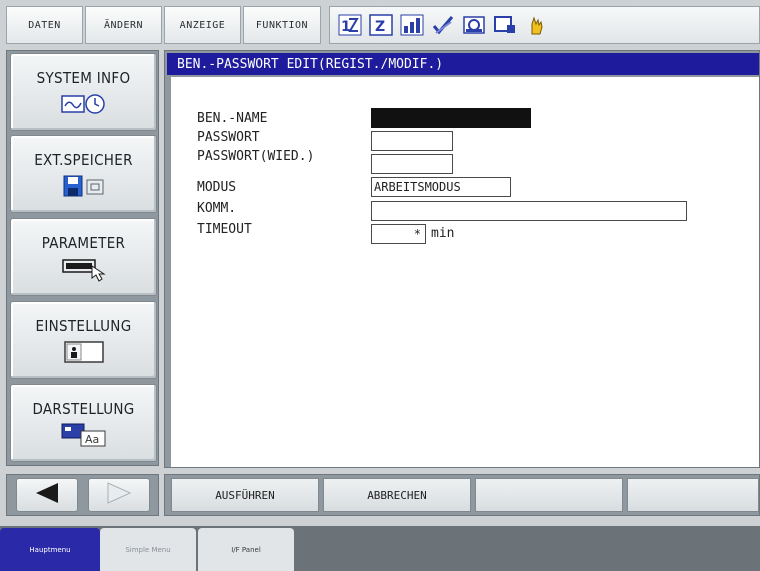 The height and width of the screenshot is (571, 760). I want to click on display-icon: Aa, so click(84, 435).